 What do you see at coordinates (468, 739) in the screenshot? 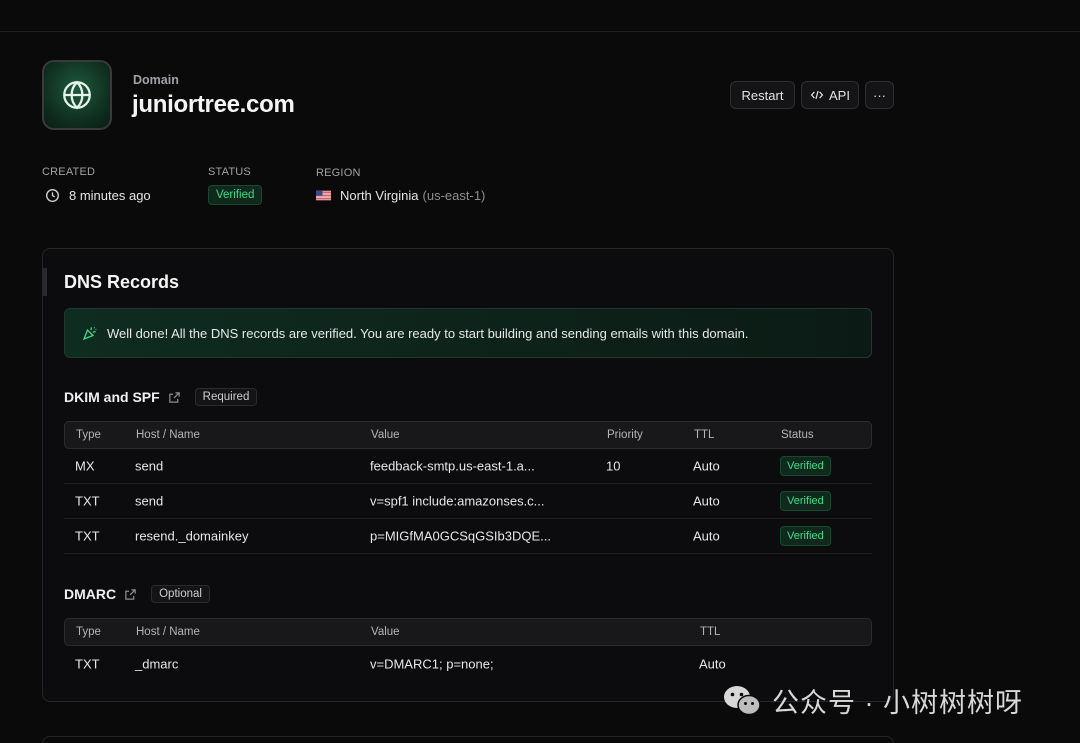
I see `next-card-edge` at bounding box center [468, 739].